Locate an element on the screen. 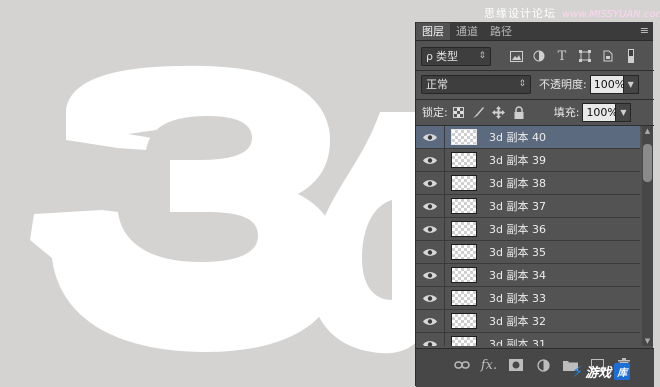 This screenshot has width=660, height=387. watermark-top: 思缘设计论坛 www.MISSYUAN.com is located at coordinates (572, 13).